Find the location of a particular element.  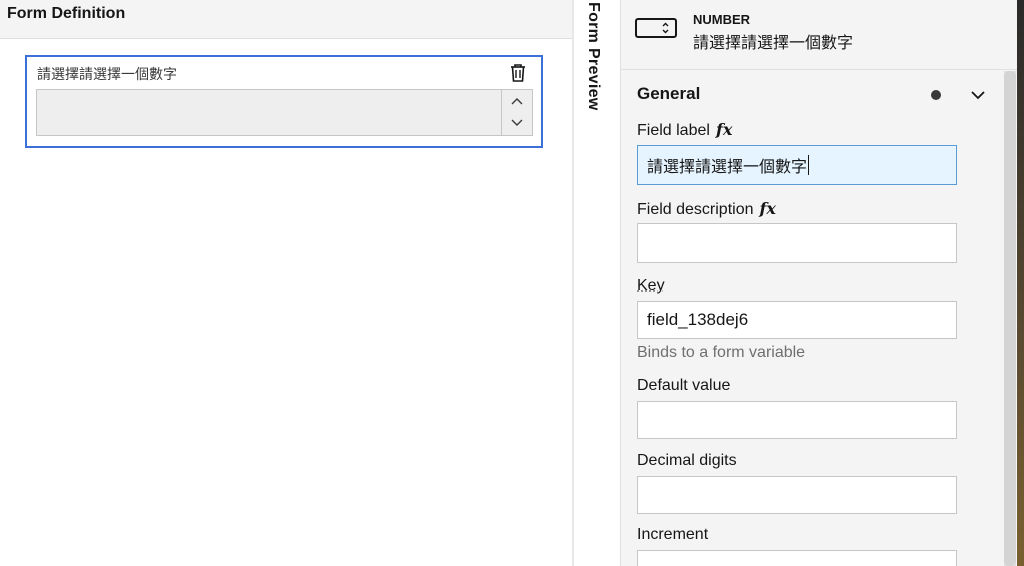

scrollbar-thumb is located at coordinates (1010, 318).